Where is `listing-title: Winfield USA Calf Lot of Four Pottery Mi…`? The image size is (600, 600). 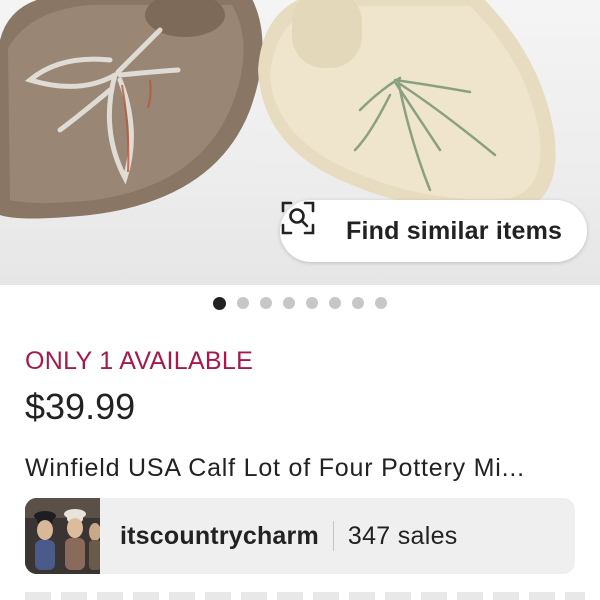 listing-title: Winfield USA Calf Lot of Four Pottery Mi… is located at coordinates (305, 468).